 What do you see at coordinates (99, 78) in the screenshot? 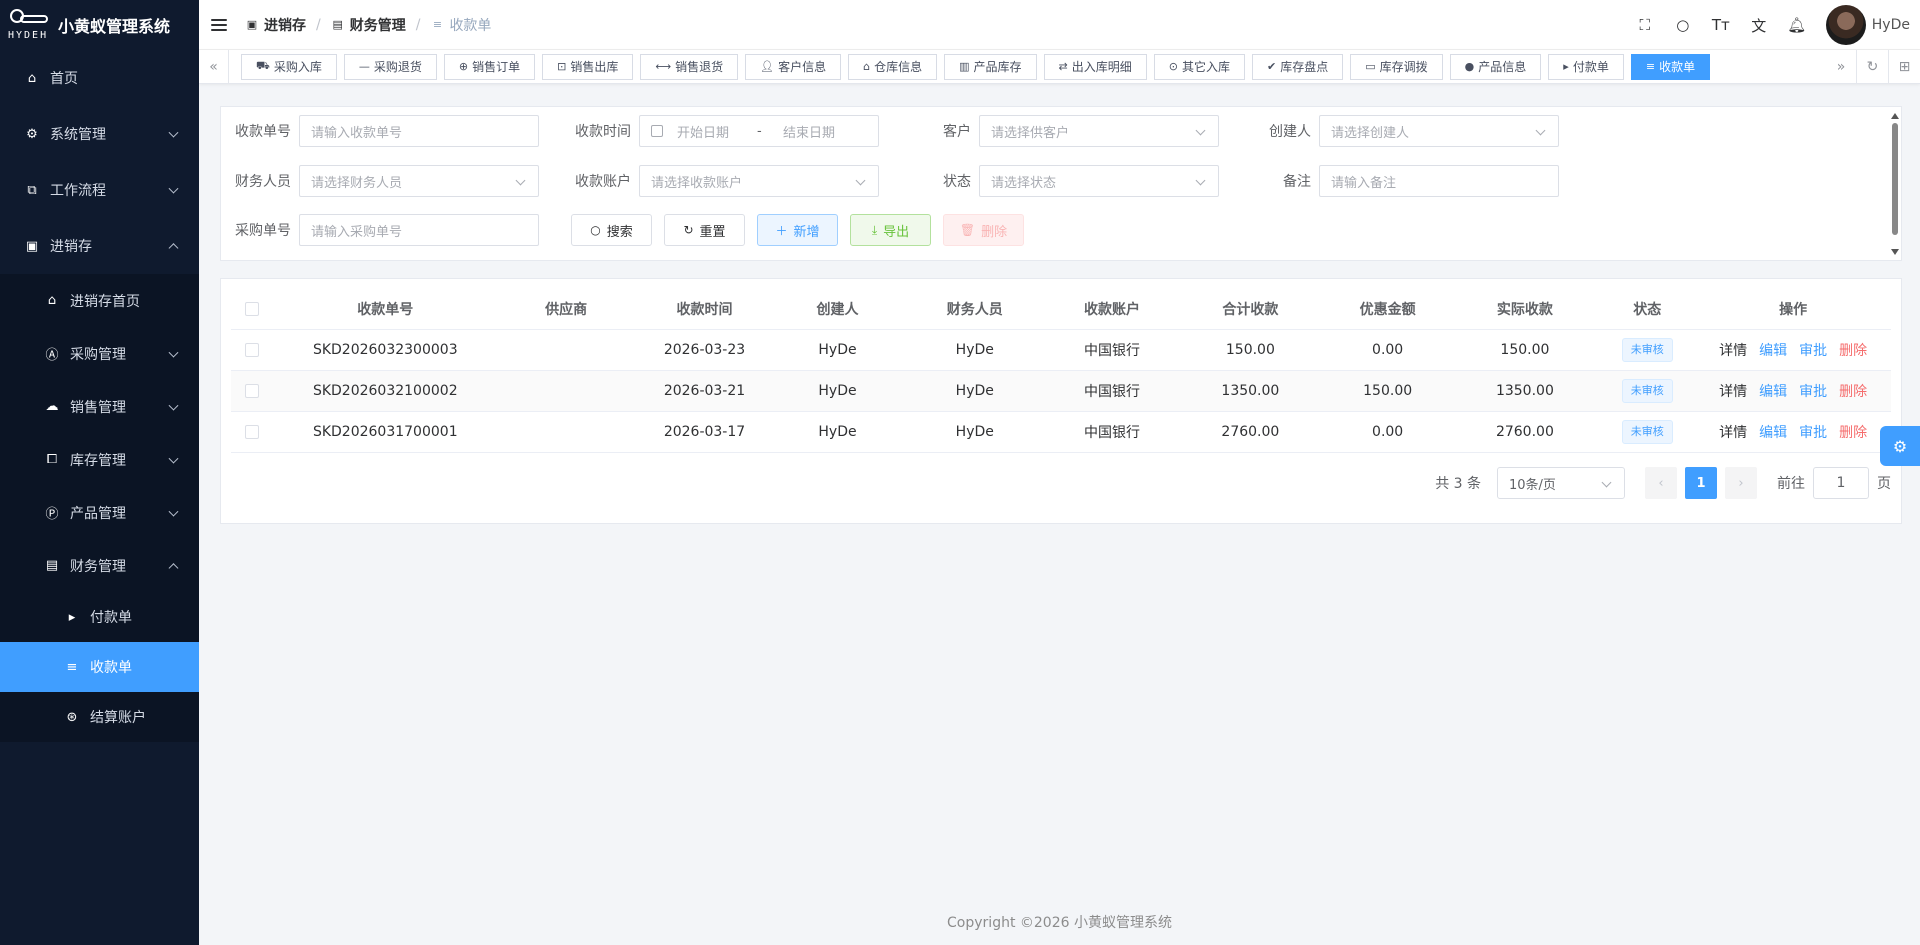
I see `sidebar-item-home: ⌂ 首页` at bounding box center [99, 78].